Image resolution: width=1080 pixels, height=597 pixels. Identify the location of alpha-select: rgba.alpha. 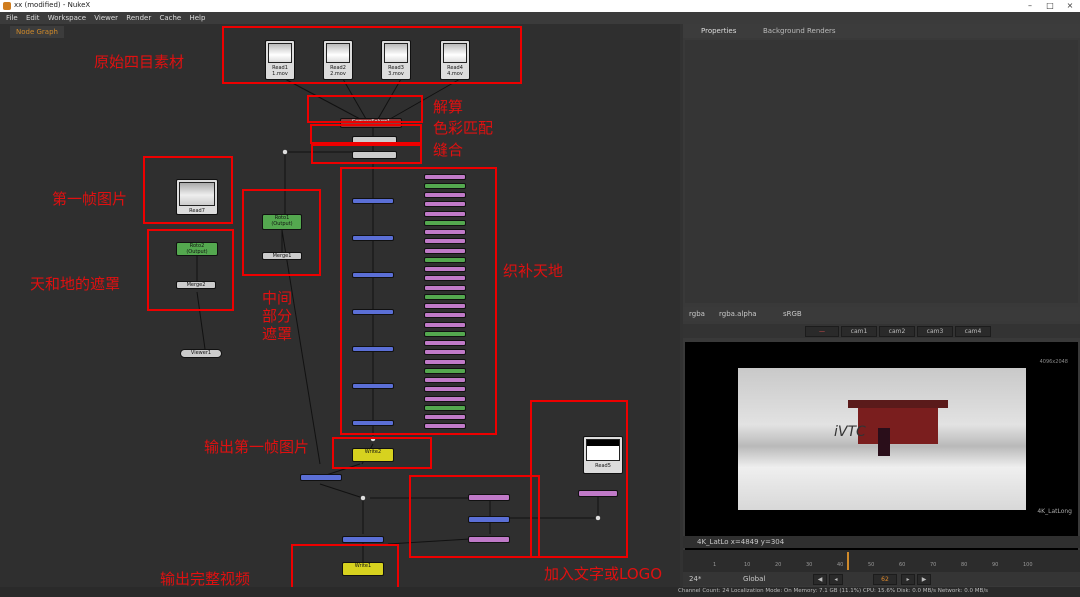
(738, 314).